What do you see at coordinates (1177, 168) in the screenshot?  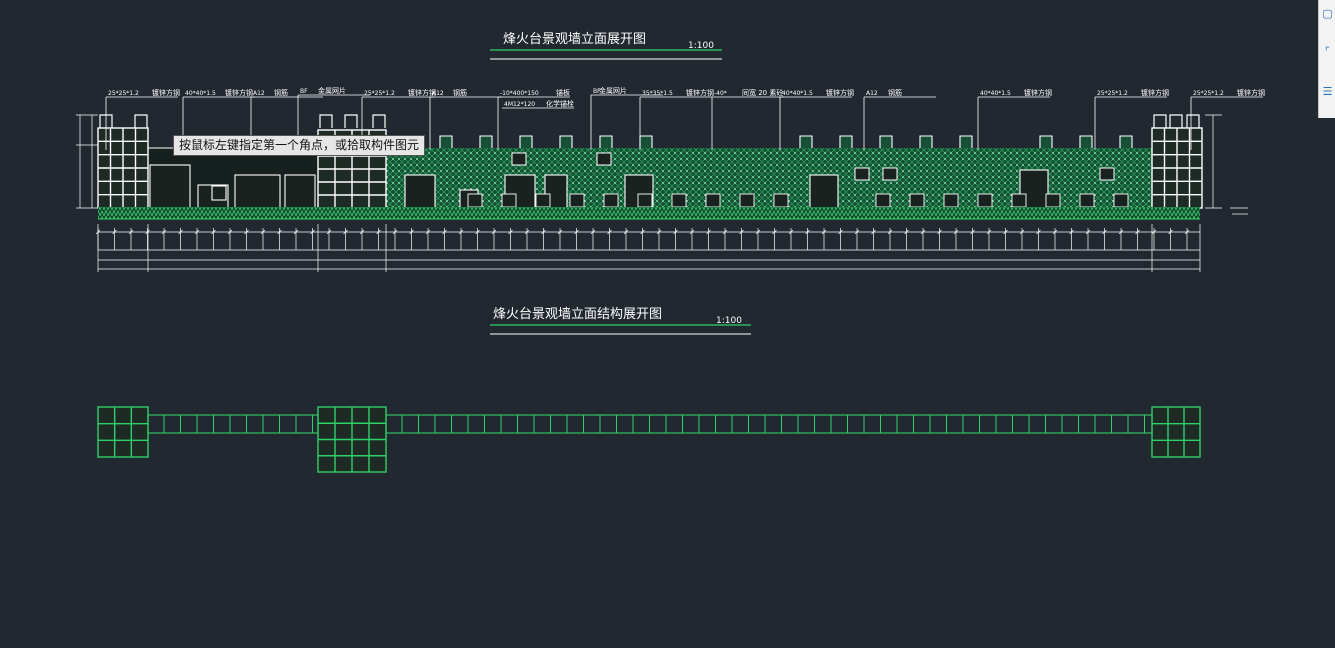 I see `right-tower` at bounding box center [1177, 168].